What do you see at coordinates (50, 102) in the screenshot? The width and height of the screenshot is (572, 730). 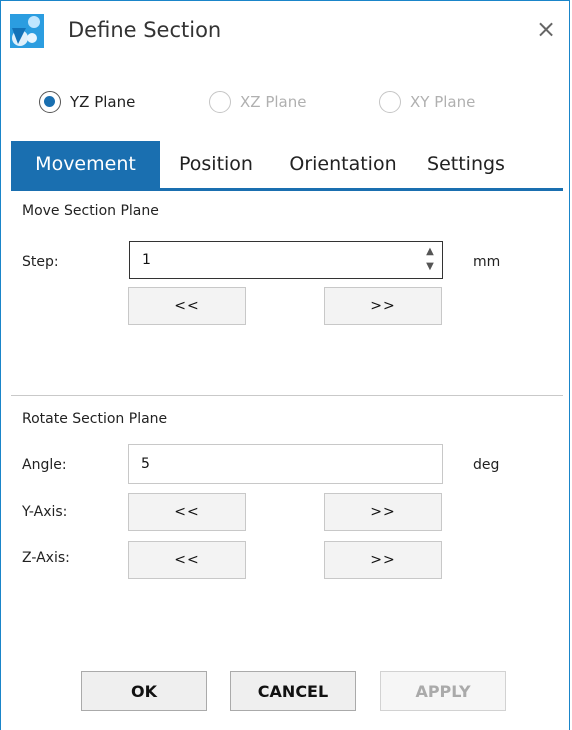 I see `radio-selected-icon` at bounding box center [50, 102].